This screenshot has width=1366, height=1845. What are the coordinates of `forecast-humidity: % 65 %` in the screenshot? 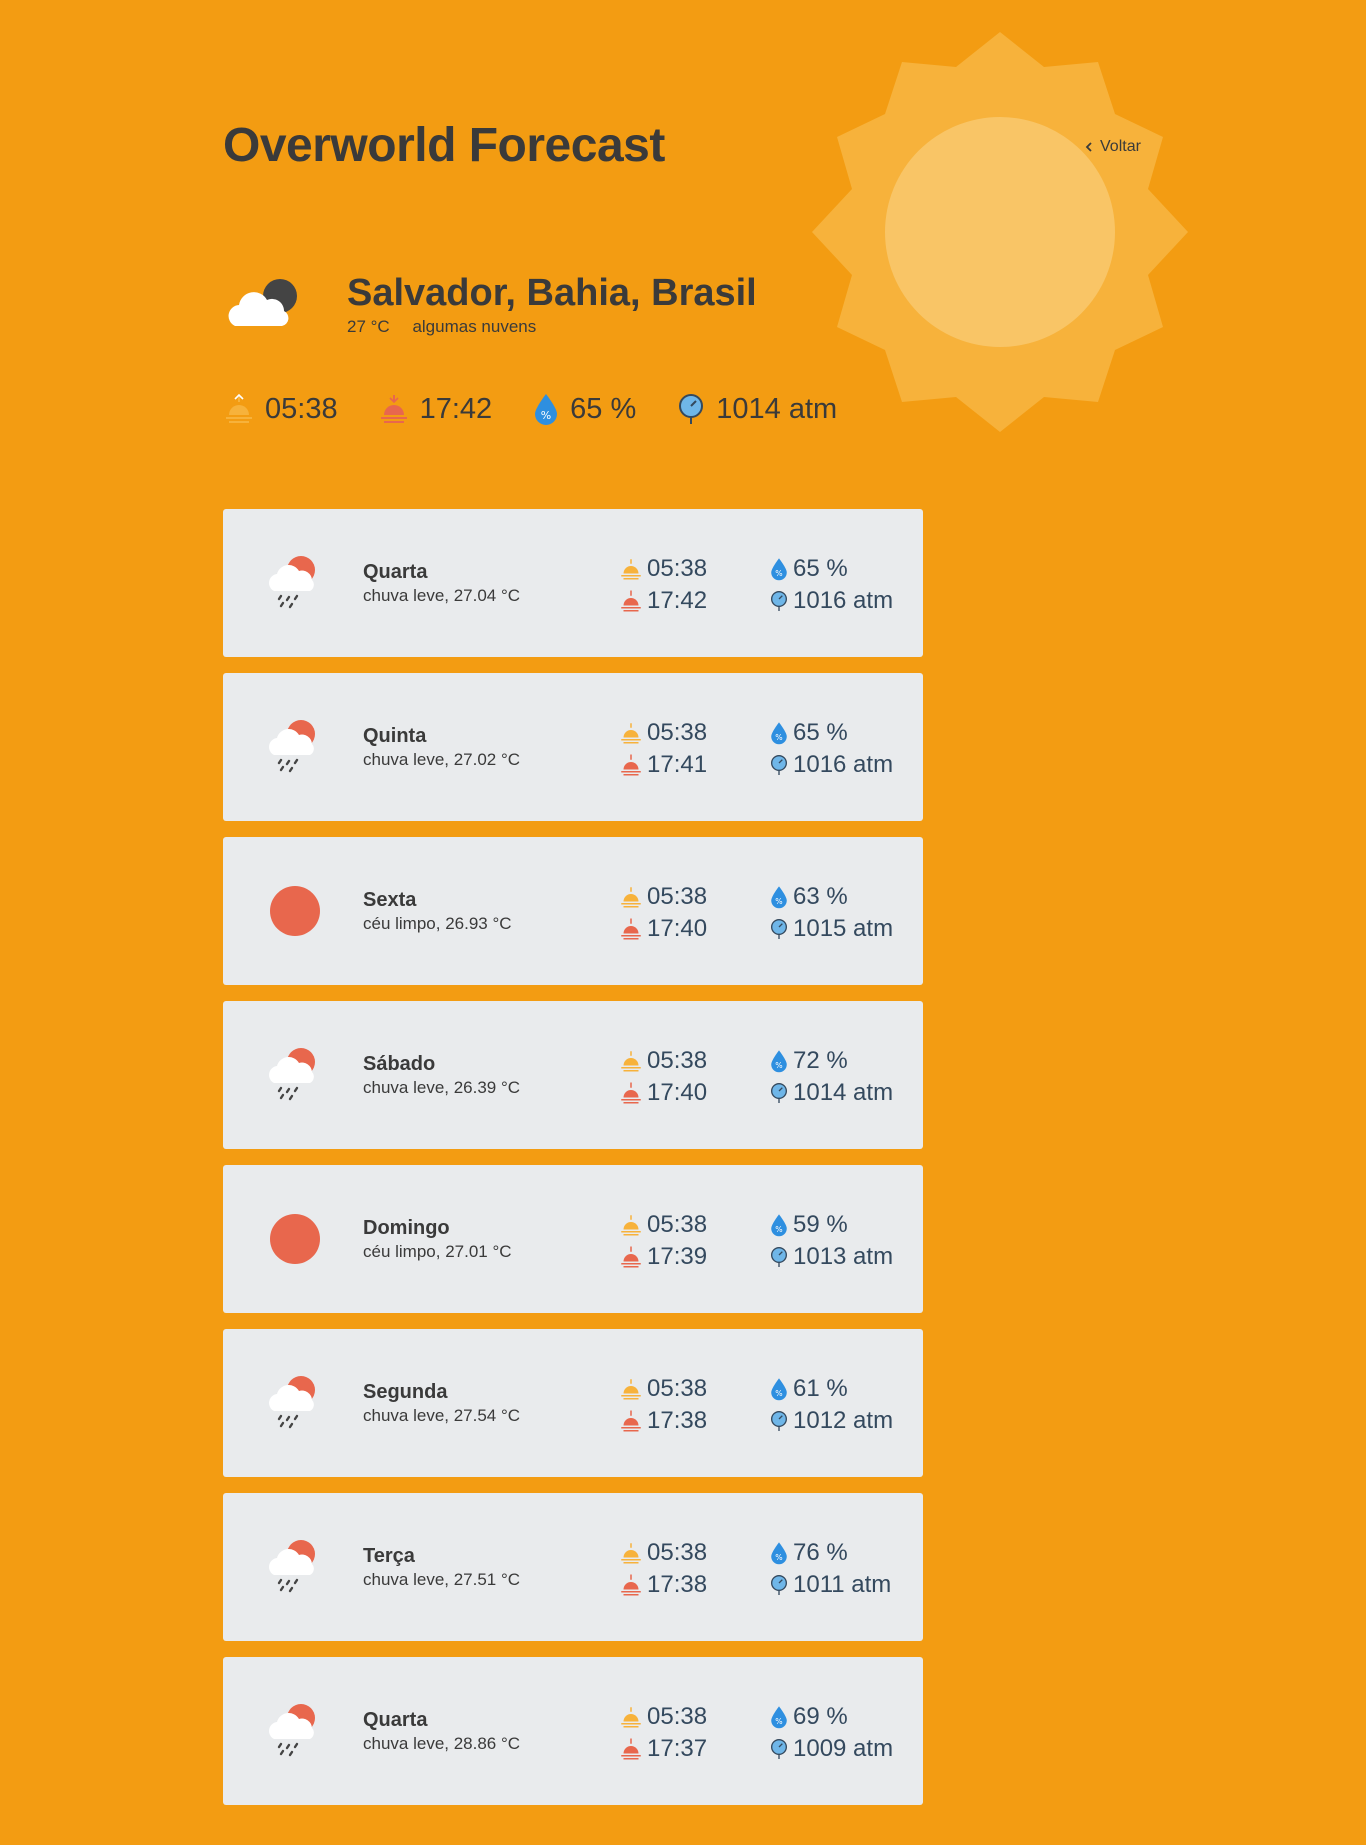 It's located at (831, 733).